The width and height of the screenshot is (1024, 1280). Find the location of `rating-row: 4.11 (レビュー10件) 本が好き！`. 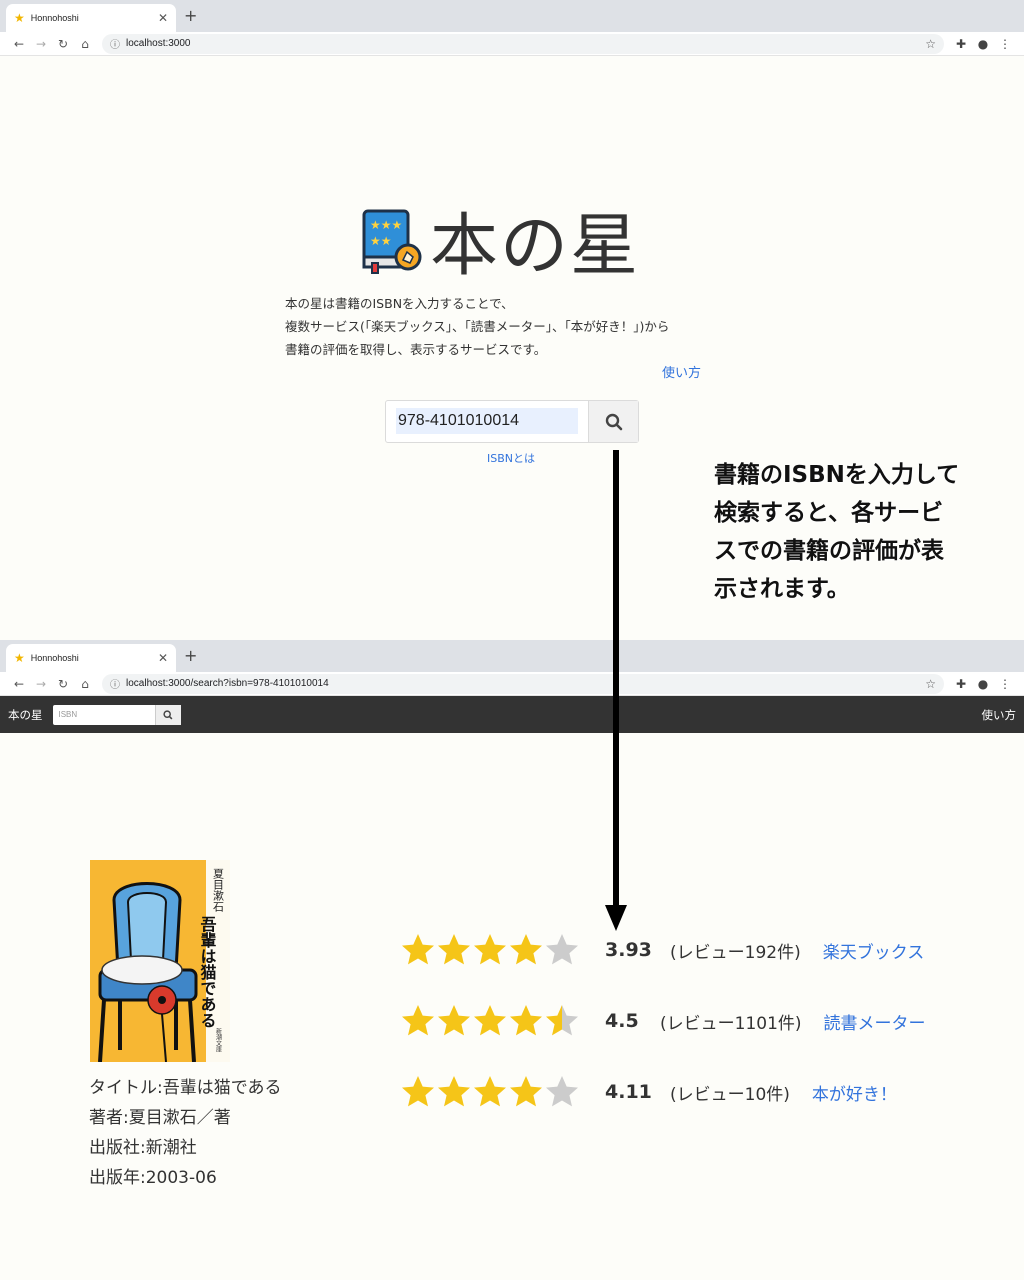

rating-row: 4.11 (レビュー10件) 本が好き！ is located at coordinates (648, 1092).